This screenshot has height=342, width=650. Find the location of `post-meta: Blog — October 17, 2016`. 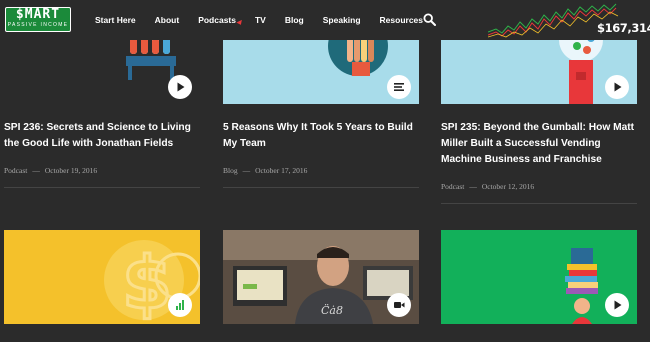

post-meta: Blog — October 17, 2016 is located at coordinates (265, 170).